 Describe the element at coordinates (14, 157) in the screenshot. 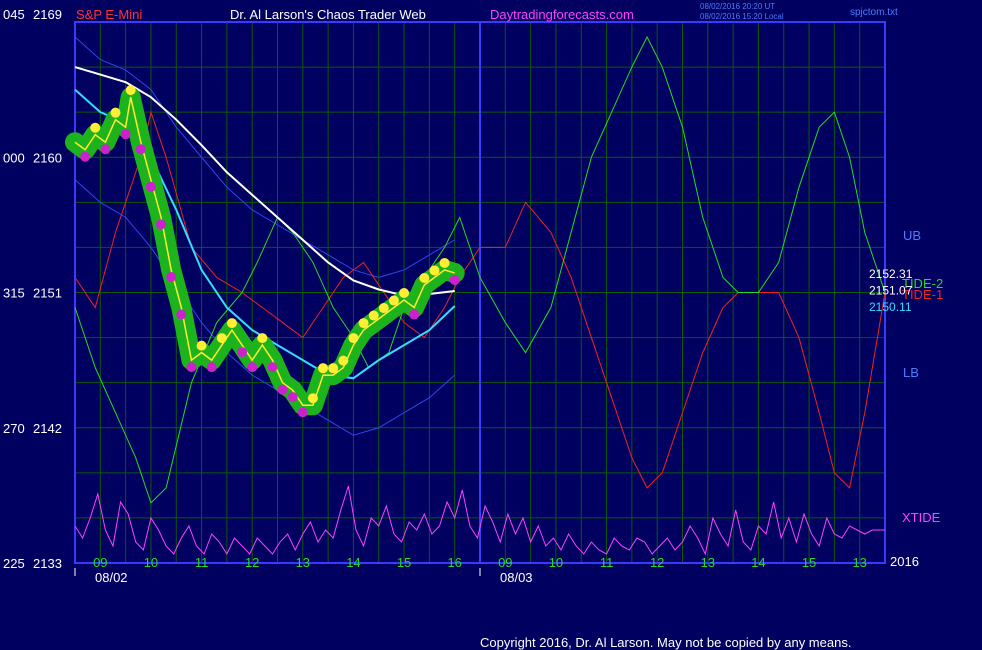

I see `y-tick-left: 000` at that location.